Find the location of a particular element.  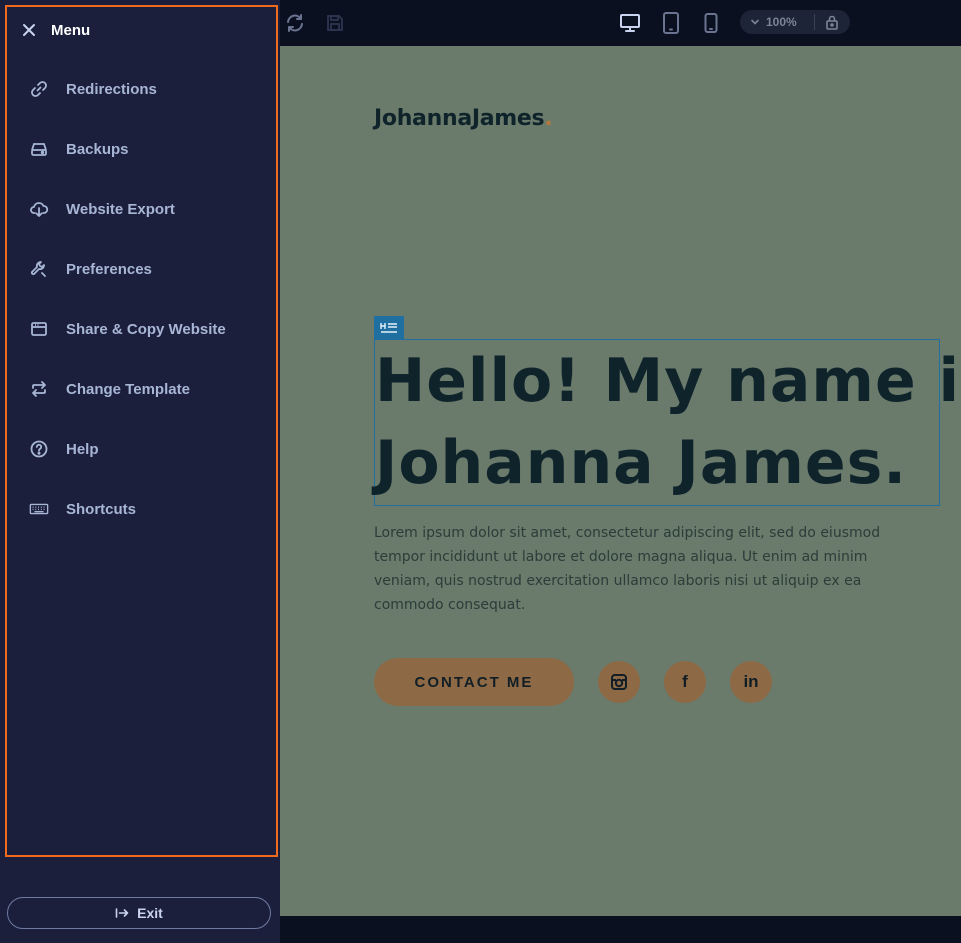

divider is located at coordinates (814, 22).